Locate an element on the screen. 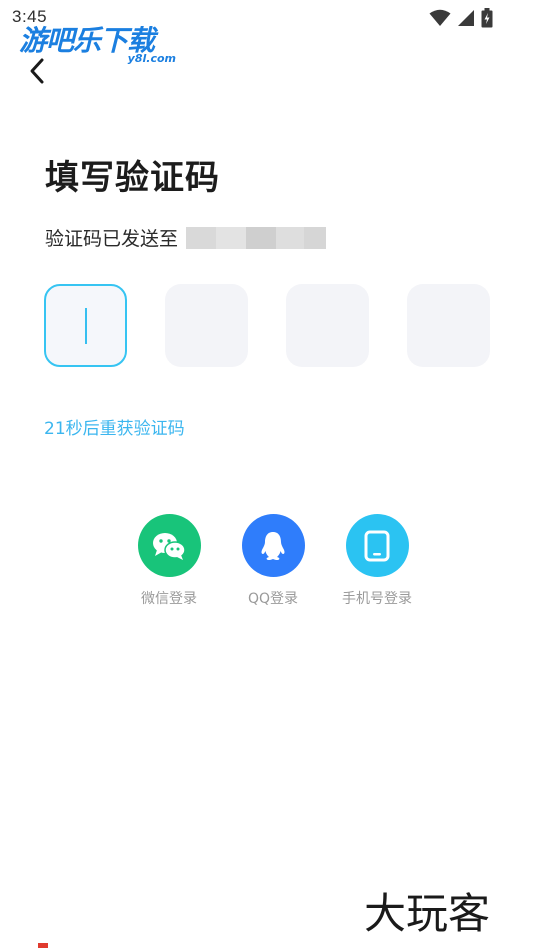  wechat-login-button: 微信登录 is located at coordinates (169, 561).